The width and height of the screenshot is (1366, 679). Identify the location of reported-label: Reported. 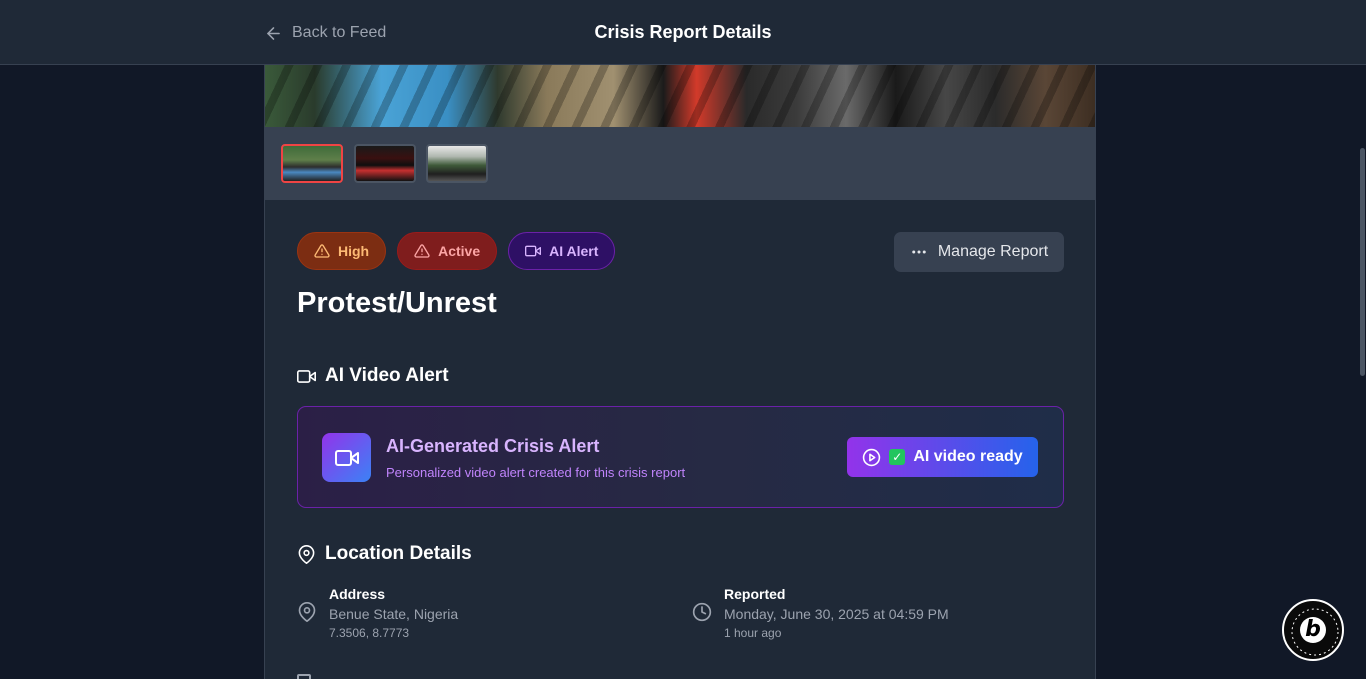
(755, 594).